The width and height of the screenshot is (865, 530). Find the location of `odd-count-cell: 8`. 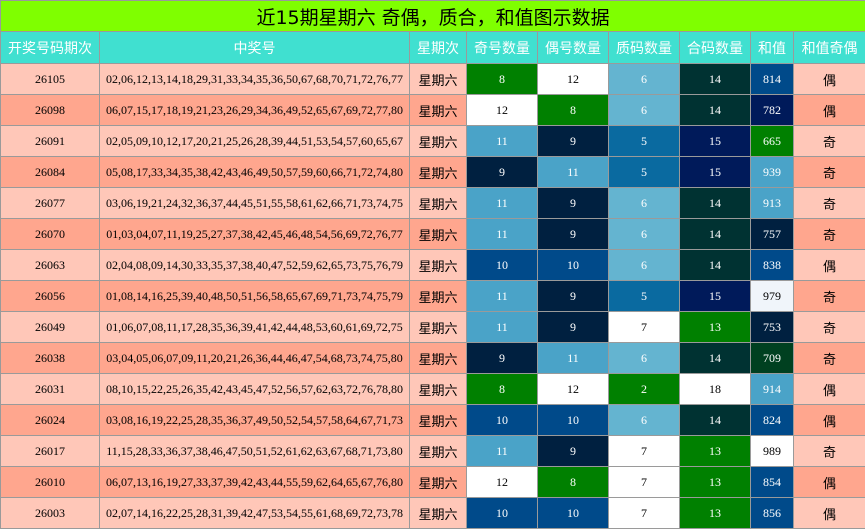

odd-count-cell: 8 is located at coordinates (502, 79).